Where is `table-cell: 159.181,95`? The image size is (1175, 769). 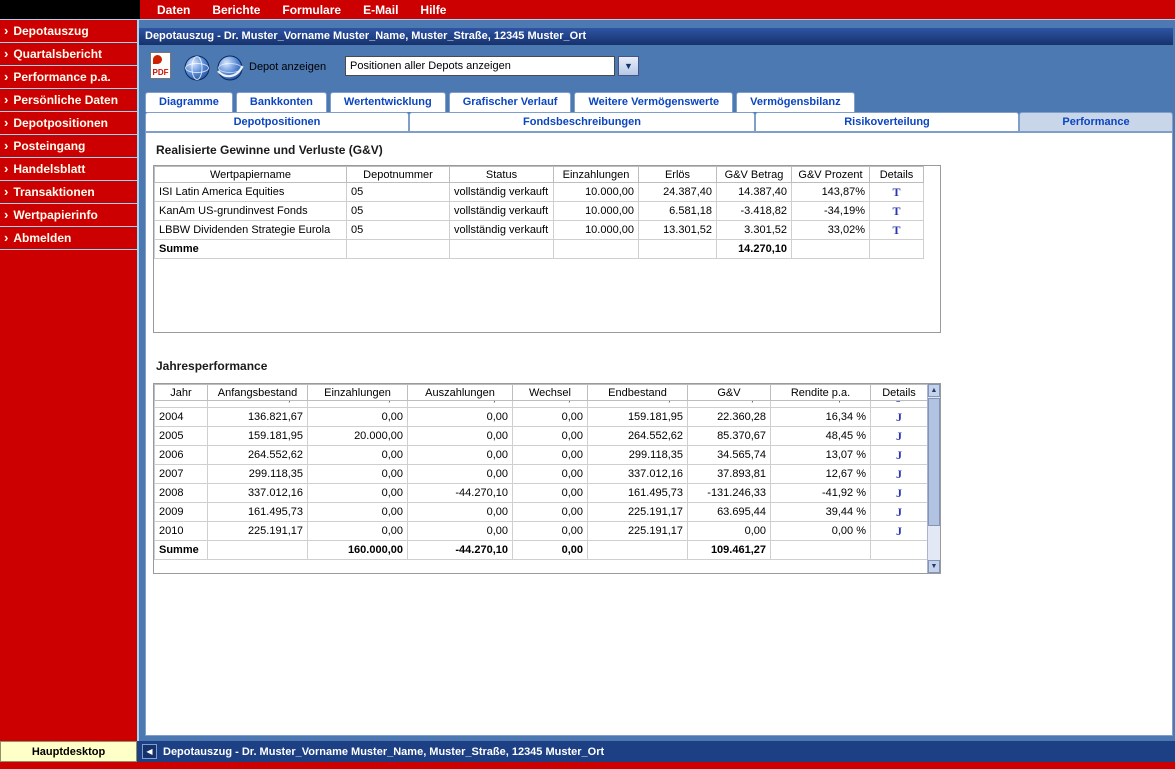 table-cell: 159.181,95 is located at coordinates (257, 436).